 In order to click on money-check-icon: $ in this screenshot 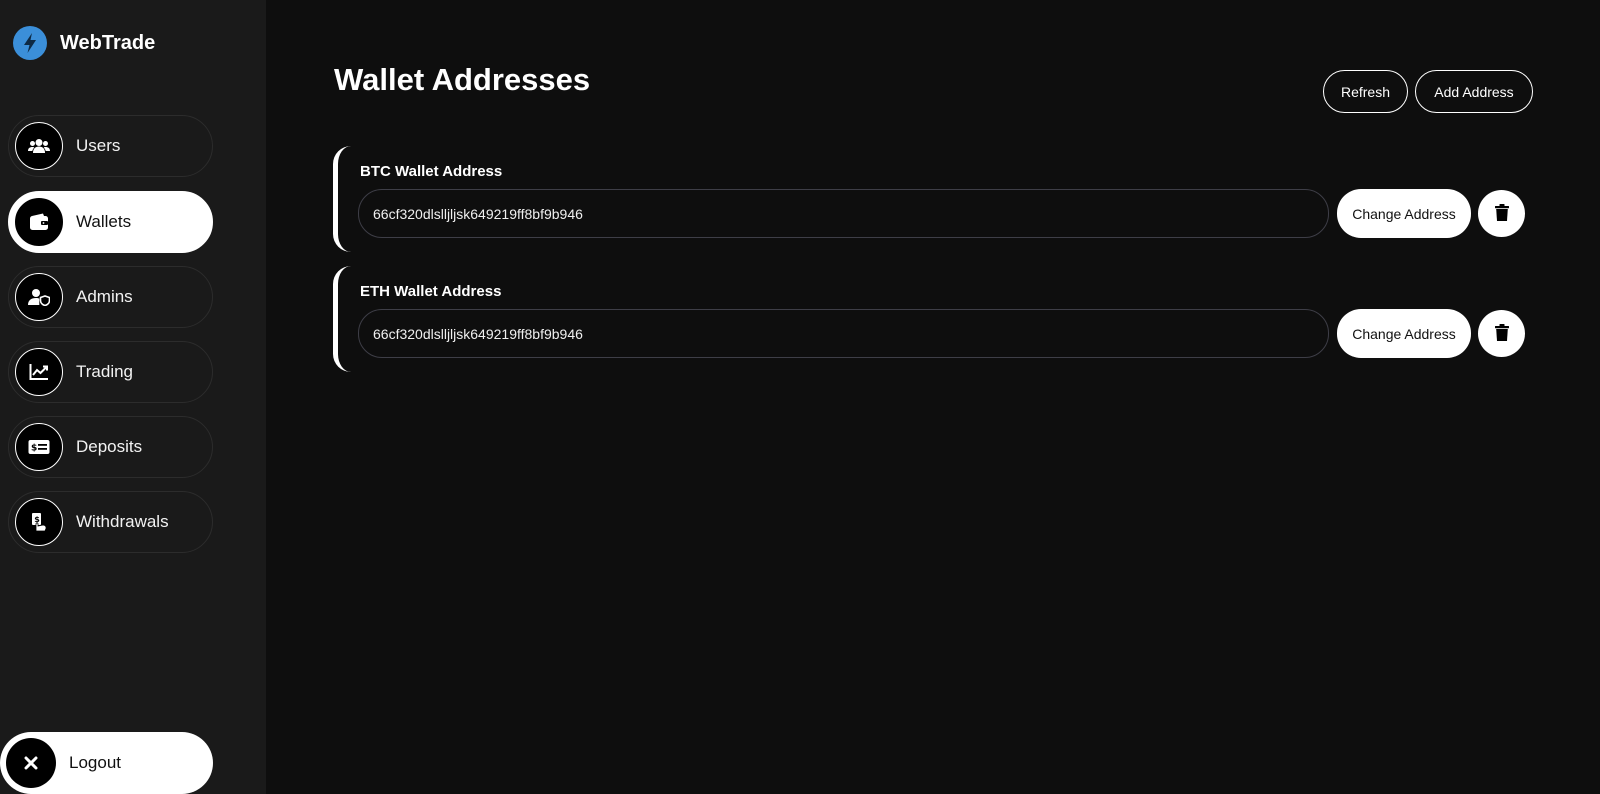, I will do `click(39, 447)`.